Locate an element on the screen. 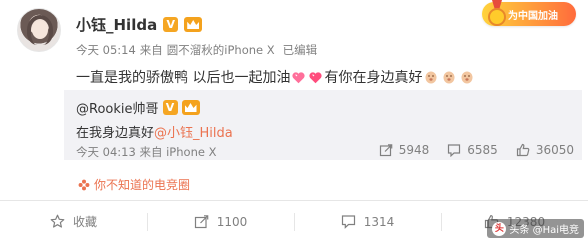 The width and height of the screenshot is (588, 242). repost-count: 5948 is located at coordinates (414, 150).